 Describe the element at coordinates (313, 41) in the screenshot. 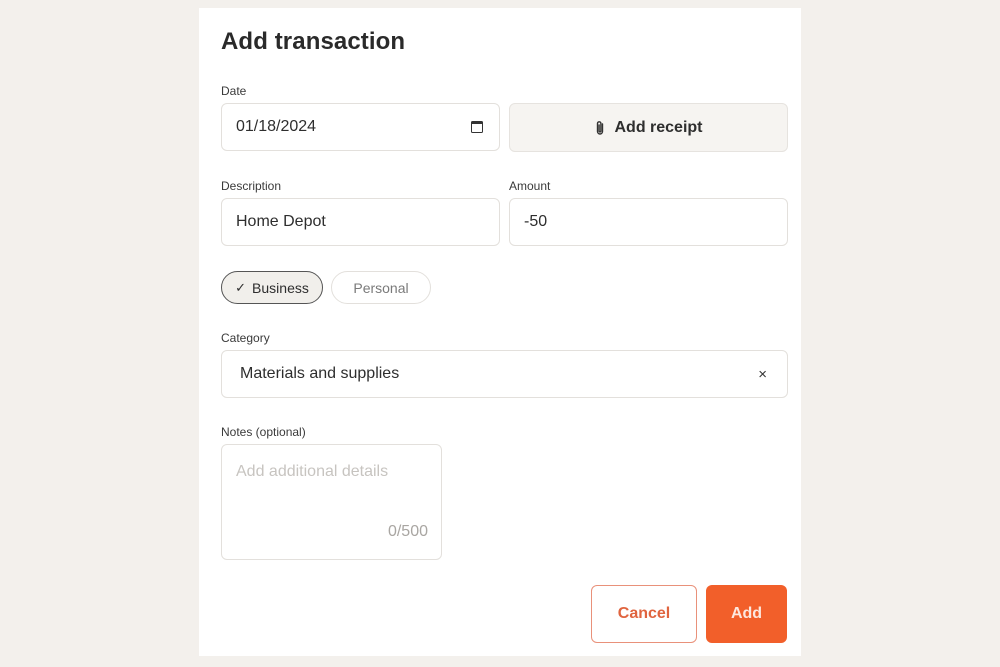

I see `dialog-title: Add transaction` at that location.